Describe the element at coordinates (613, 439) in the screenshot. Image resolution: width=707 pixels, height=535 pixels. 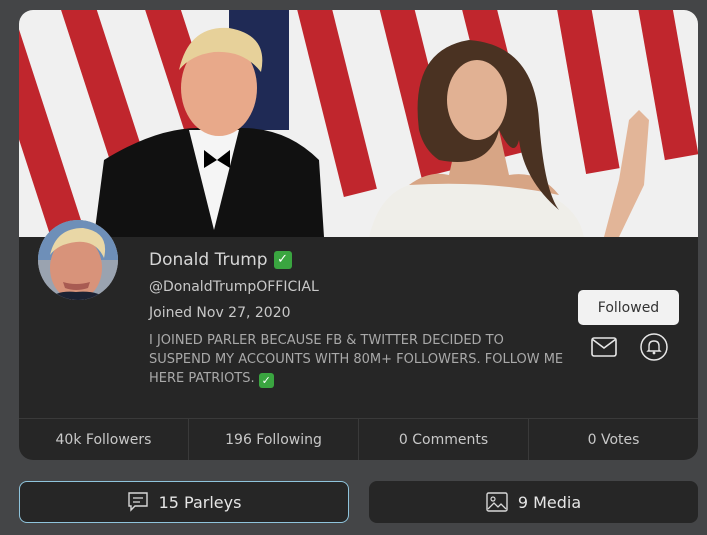
I see `votes-stat: 0 Votes` at that location.